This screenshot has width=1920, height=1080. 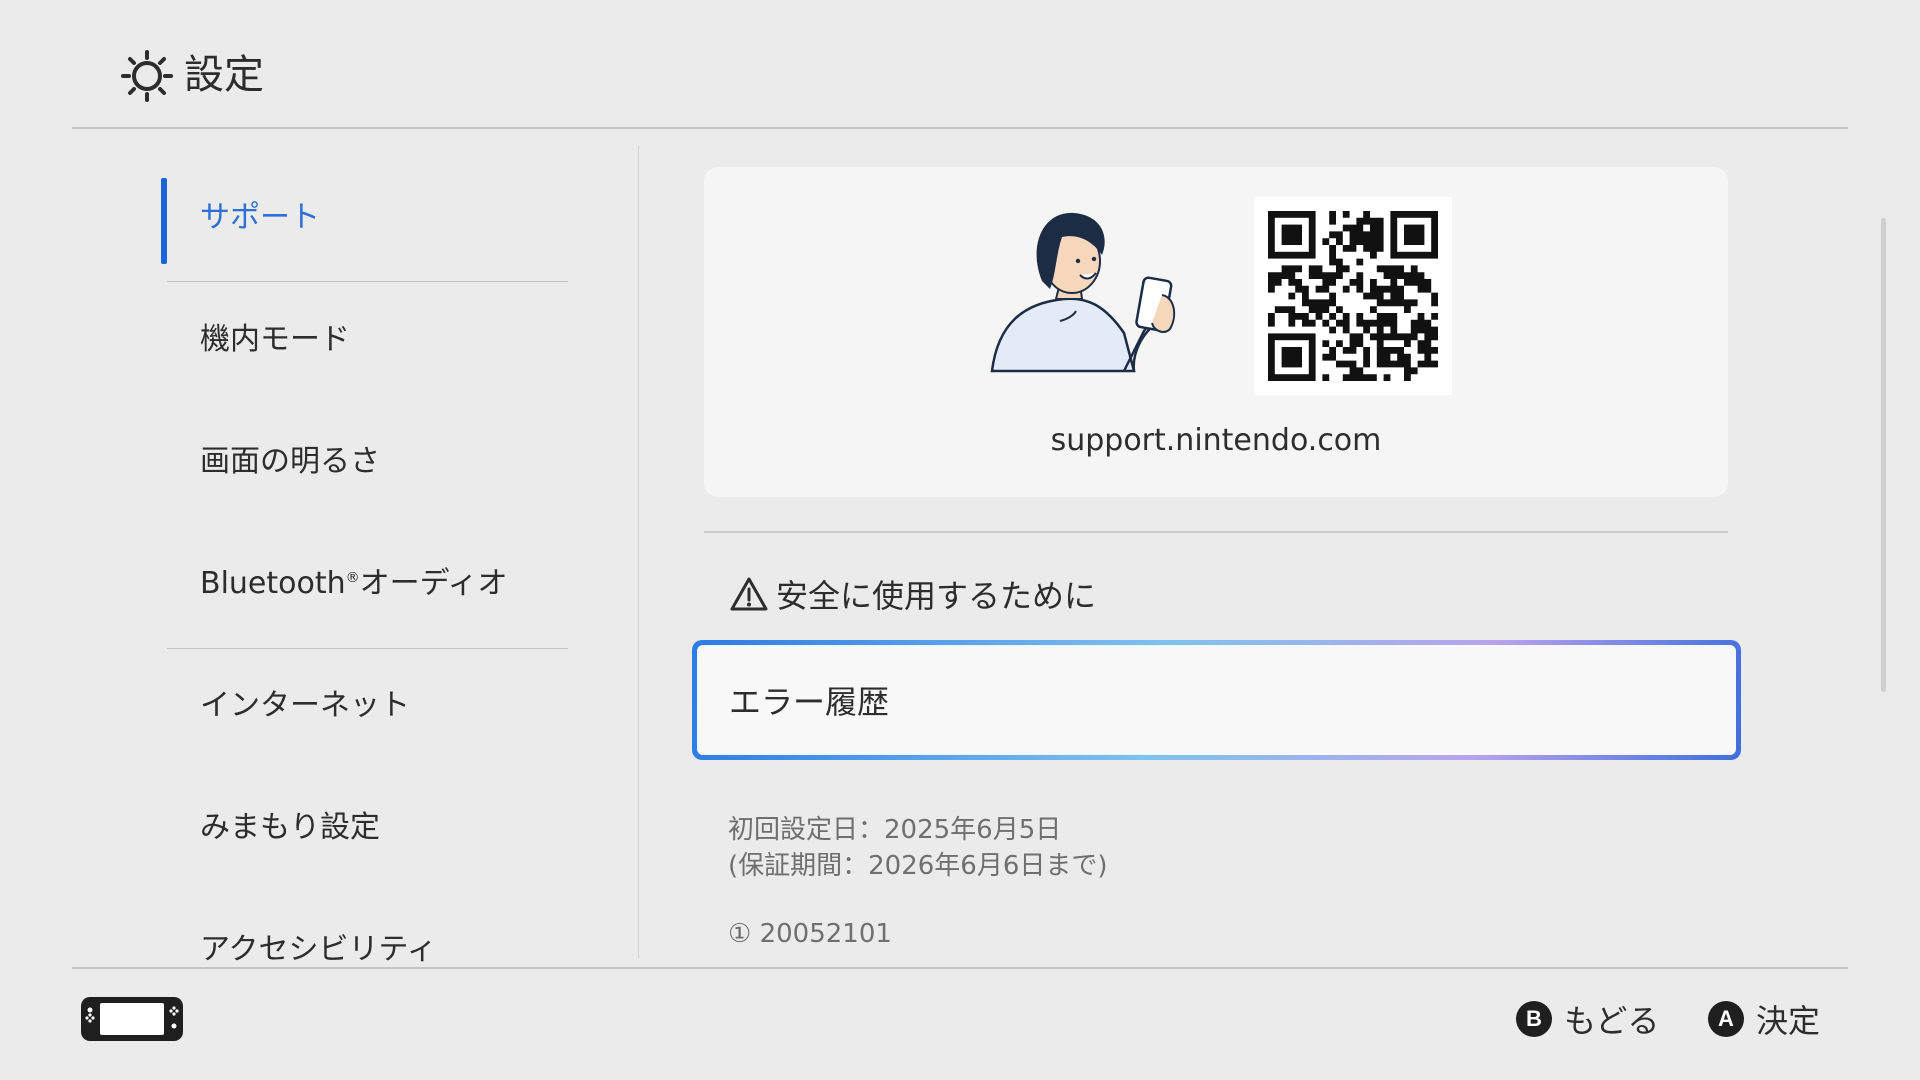 I want to click on settings-sun-icon, so click(x=147, y=76).